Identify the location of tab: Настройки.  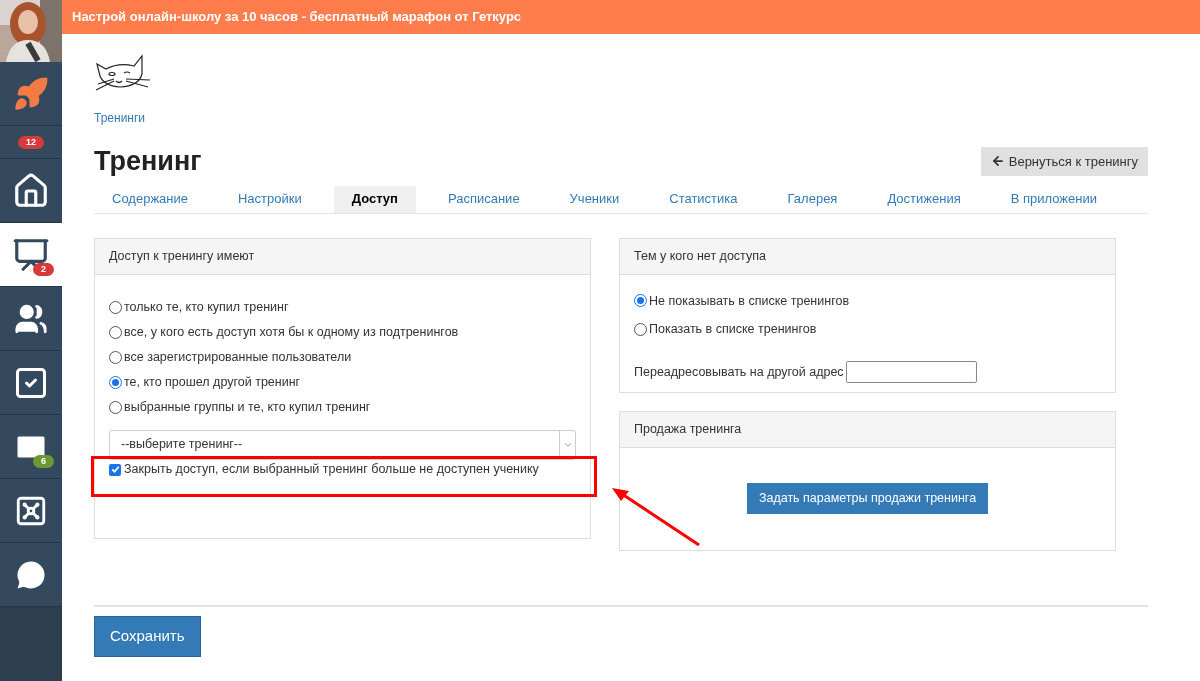
(270, 199).